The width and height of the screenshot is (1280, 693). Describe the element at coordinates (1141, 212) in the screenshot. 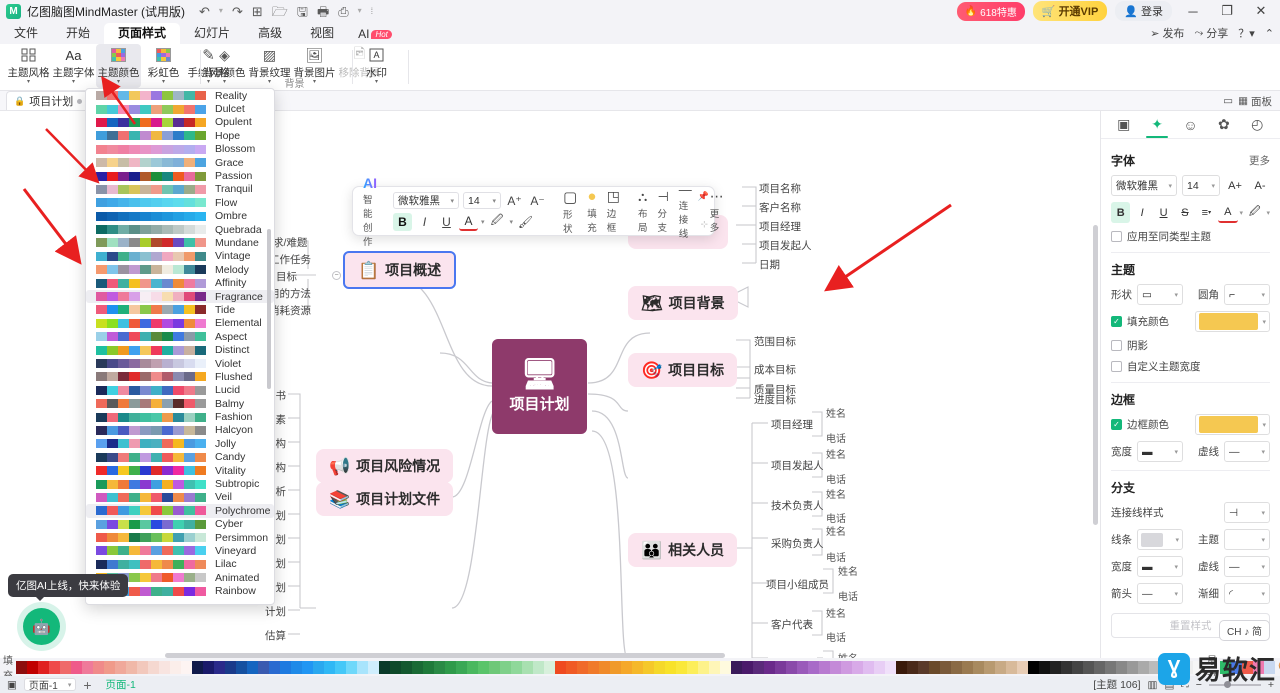

I see `panel-italic-button: I` at that location.